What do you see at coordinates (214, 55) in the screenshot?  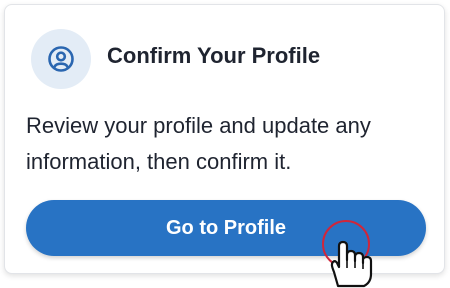 I see `card-title: Confirm Your Profile` at bounding box center [214, 55].